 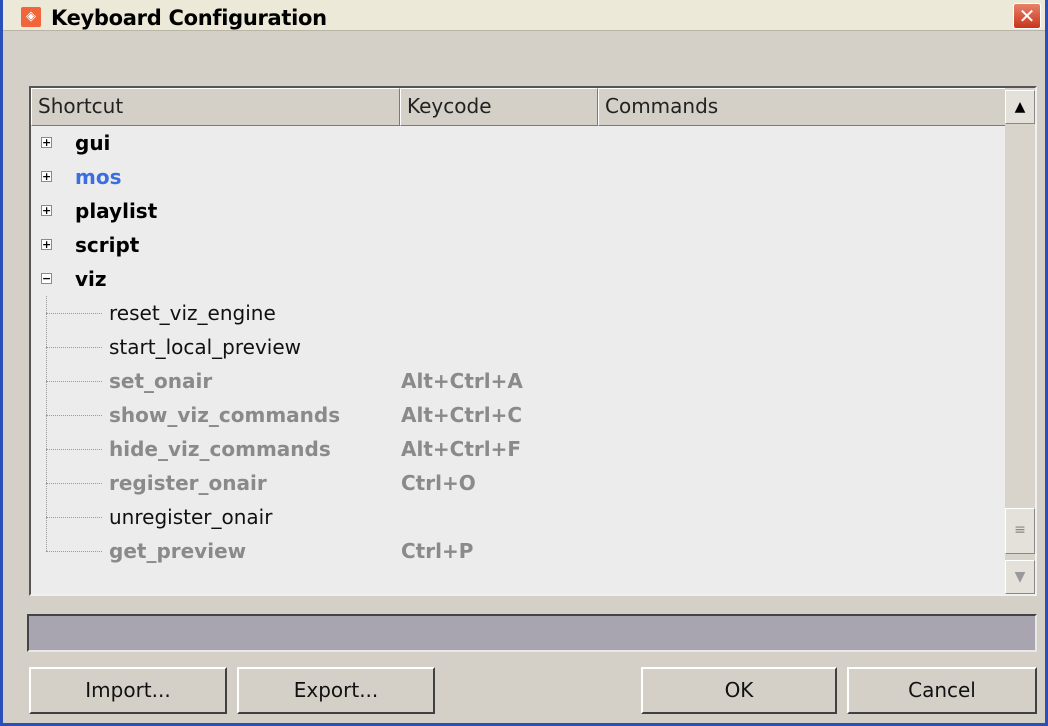 I want to click on keycode-value: Ctrl+P, so click(x=437, y=551).